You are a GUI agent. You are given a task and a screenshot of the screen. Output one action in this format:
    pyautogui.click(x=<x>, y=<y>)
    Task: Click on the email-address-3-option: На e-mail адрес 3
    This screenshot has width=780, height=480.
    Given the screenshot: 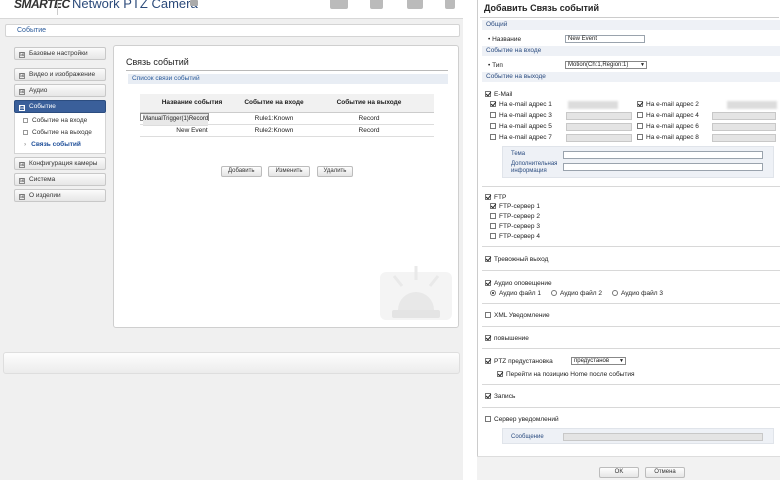 What is the action you would take?
    pyautogui.click(x=521, y=115)
    